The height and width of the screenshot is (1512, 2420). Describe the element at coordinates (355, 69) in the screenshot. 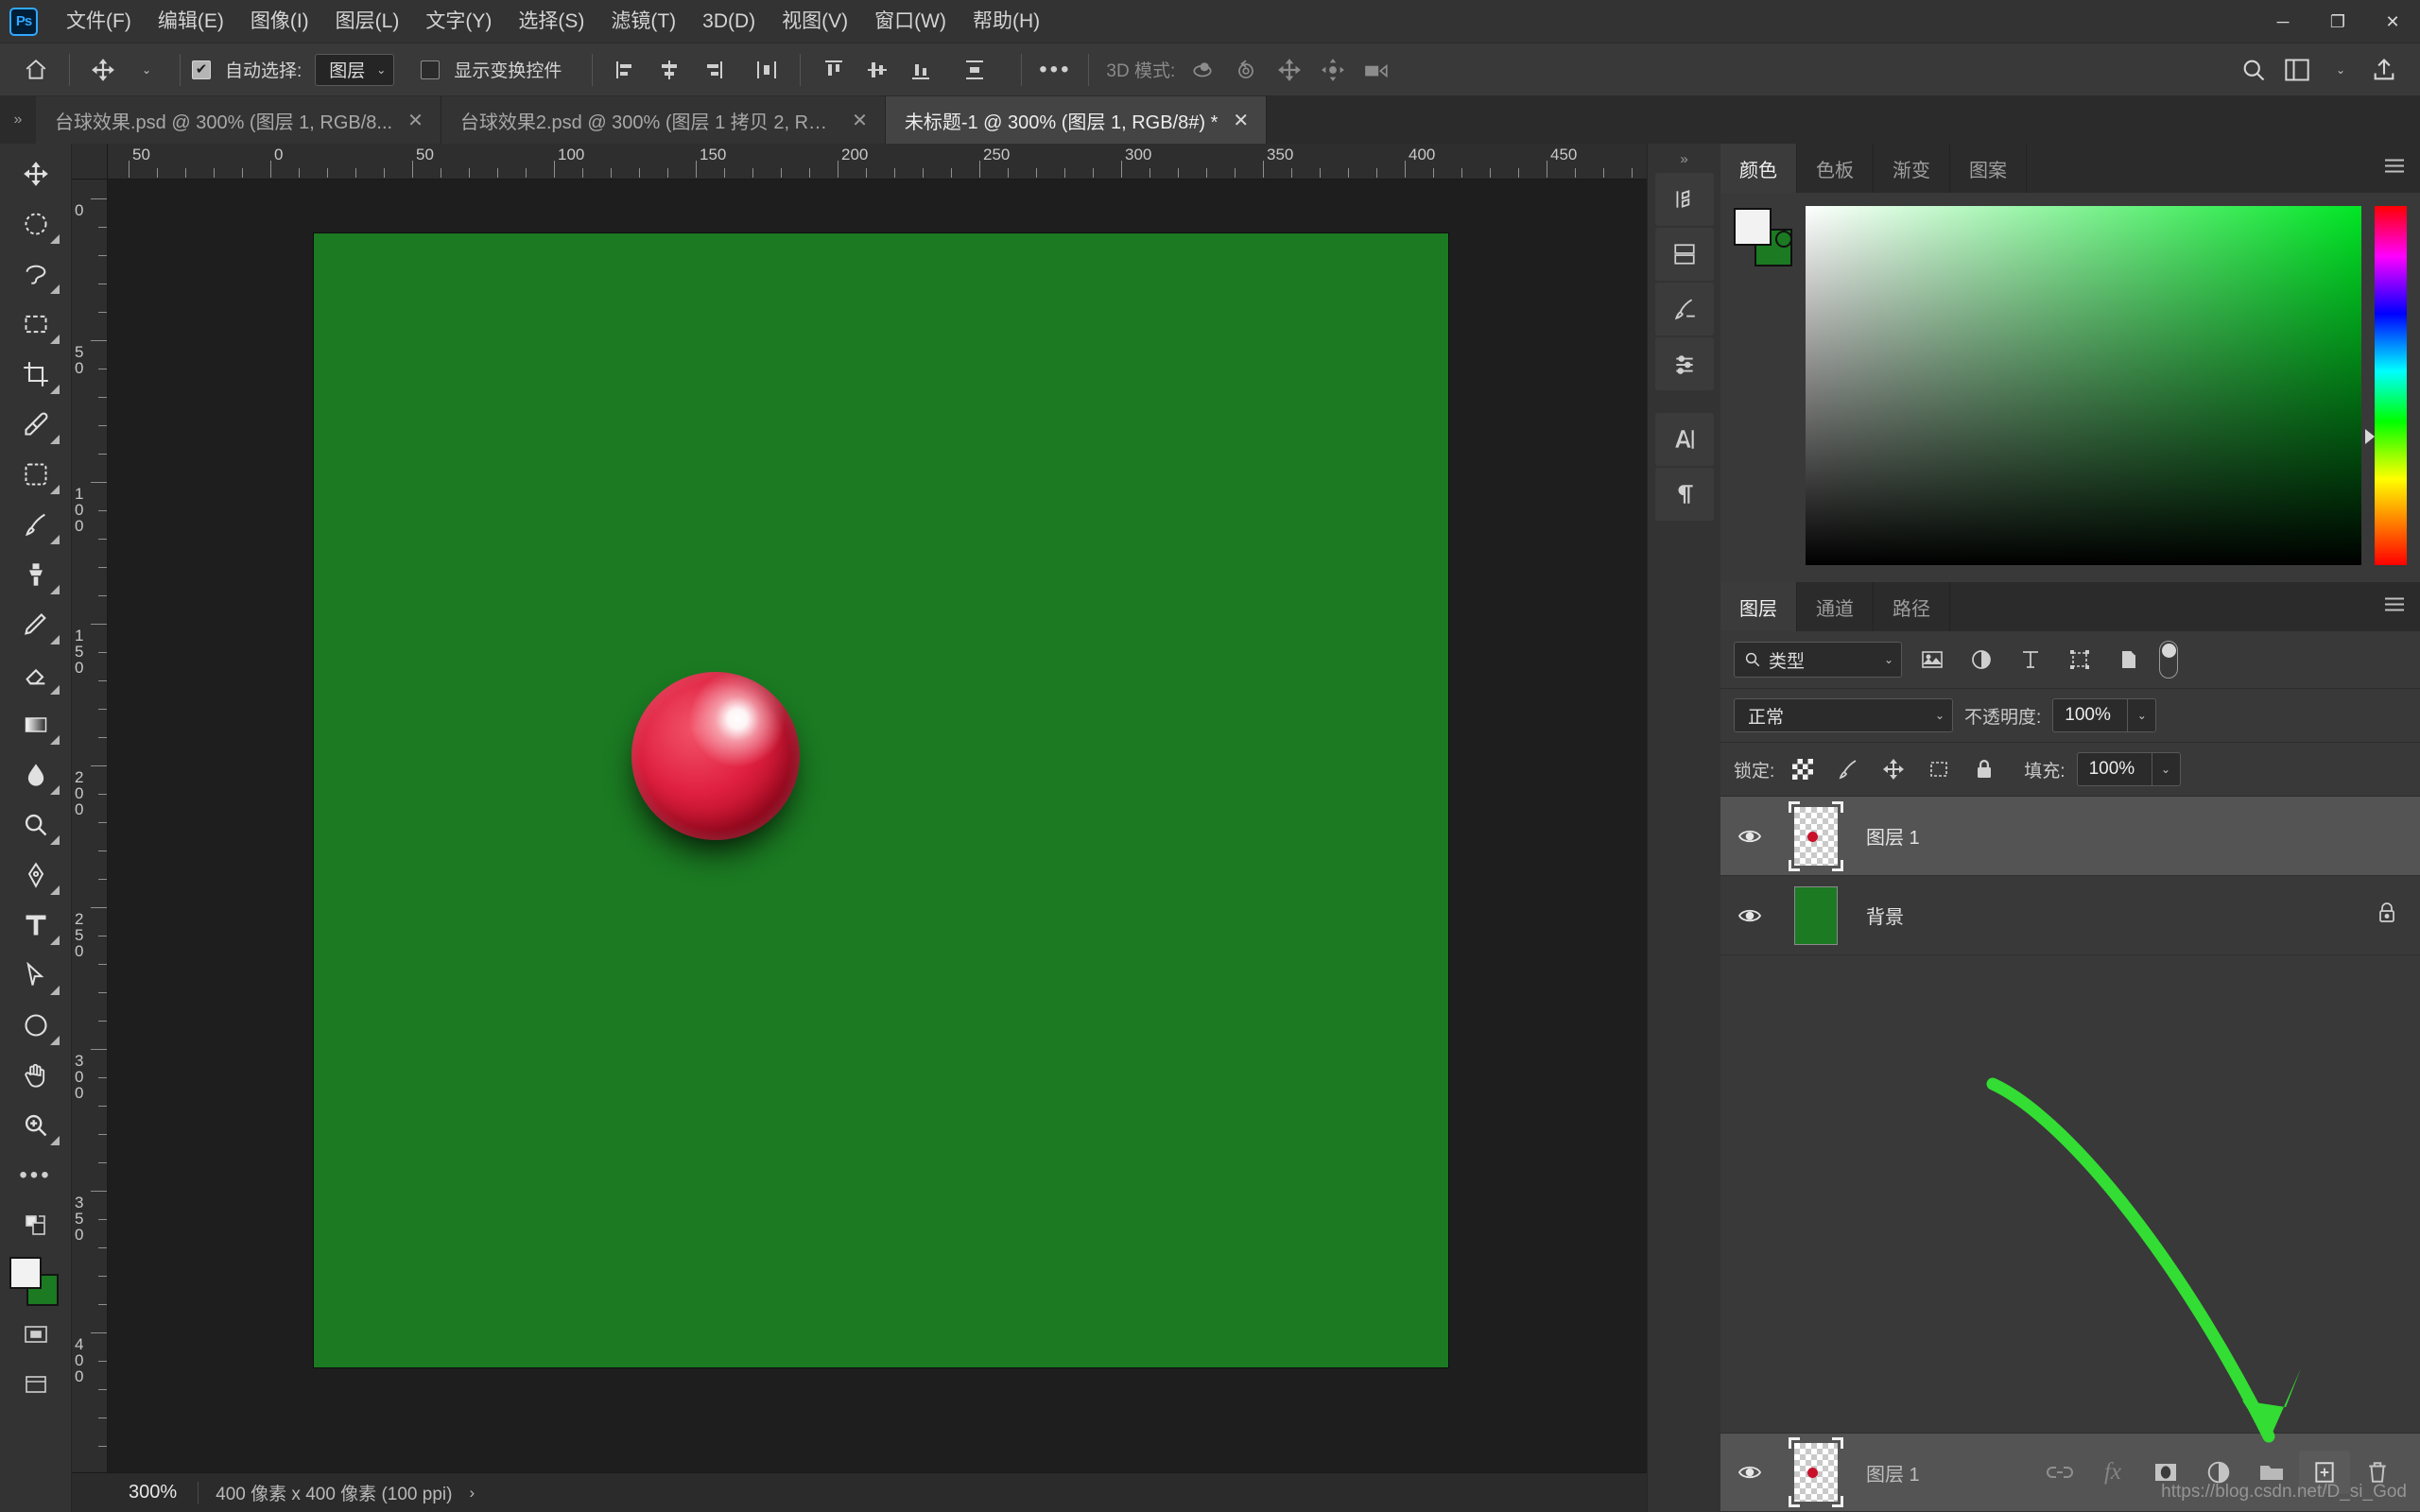

I see `auto-select-scope-dropdown: 图层 ⌄` at that location.